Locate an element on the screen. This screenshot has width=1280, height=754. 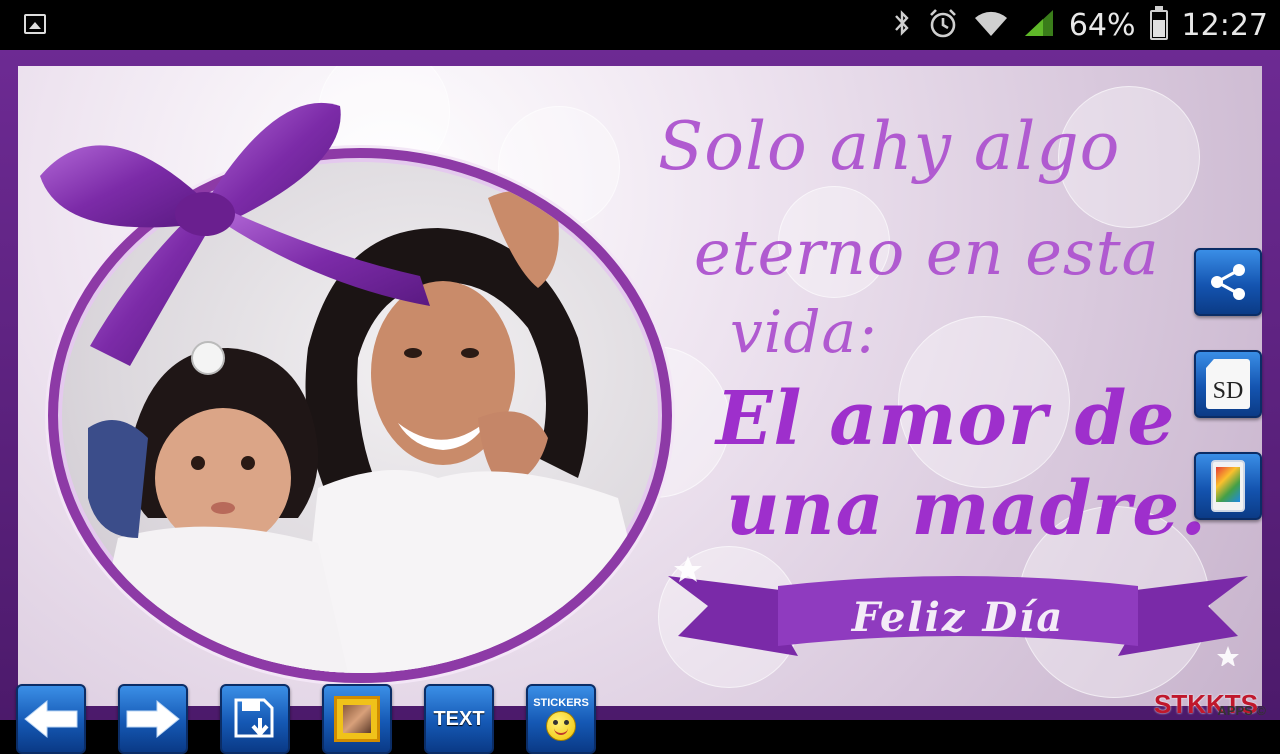
set-wallpaper-button is located at coordinates (1228, 486).